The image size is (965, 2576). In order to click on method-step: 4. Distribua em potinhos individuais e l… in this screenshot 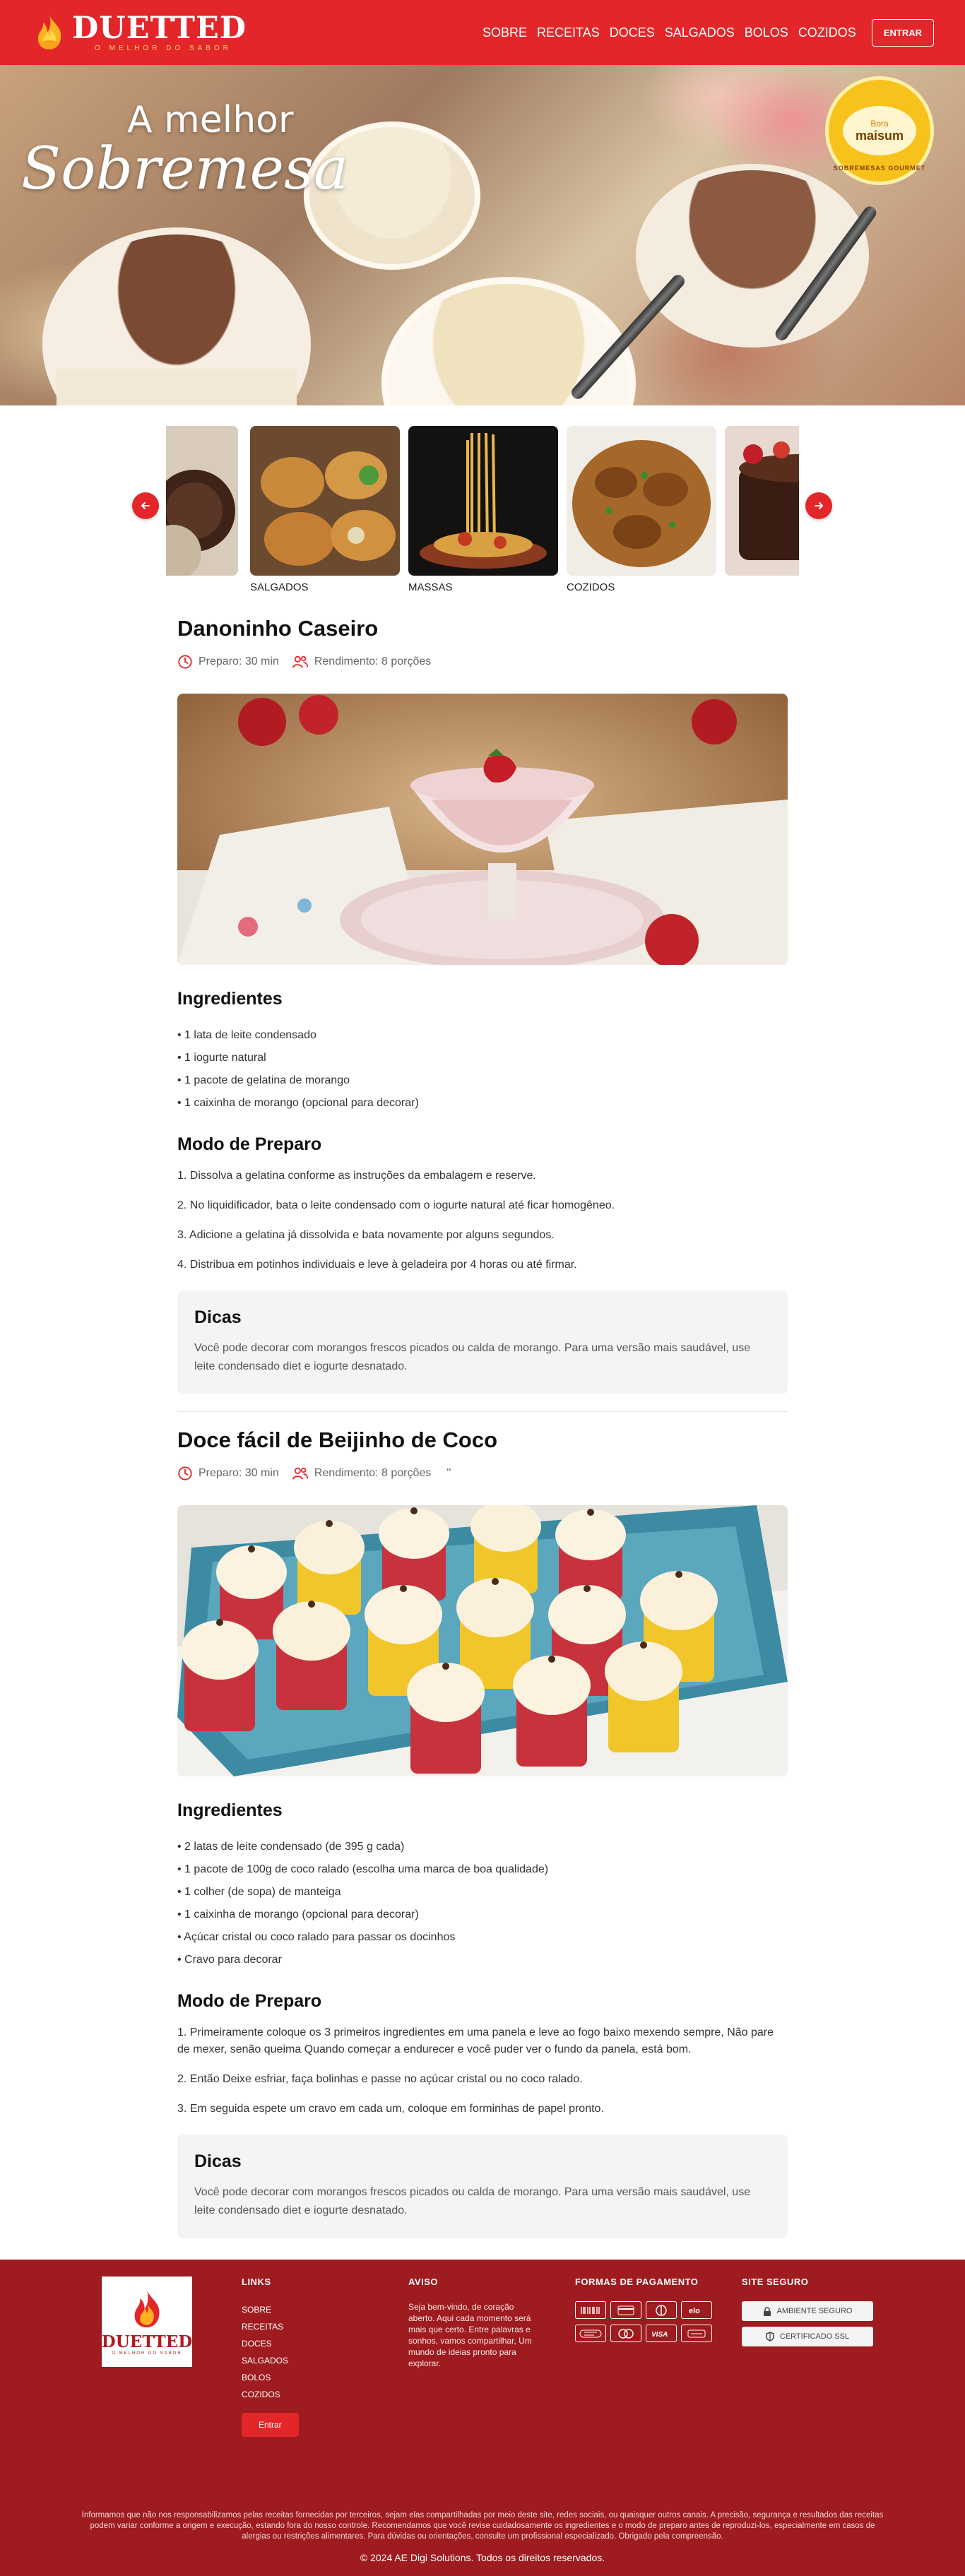, I will do `click(377, 1265)`.